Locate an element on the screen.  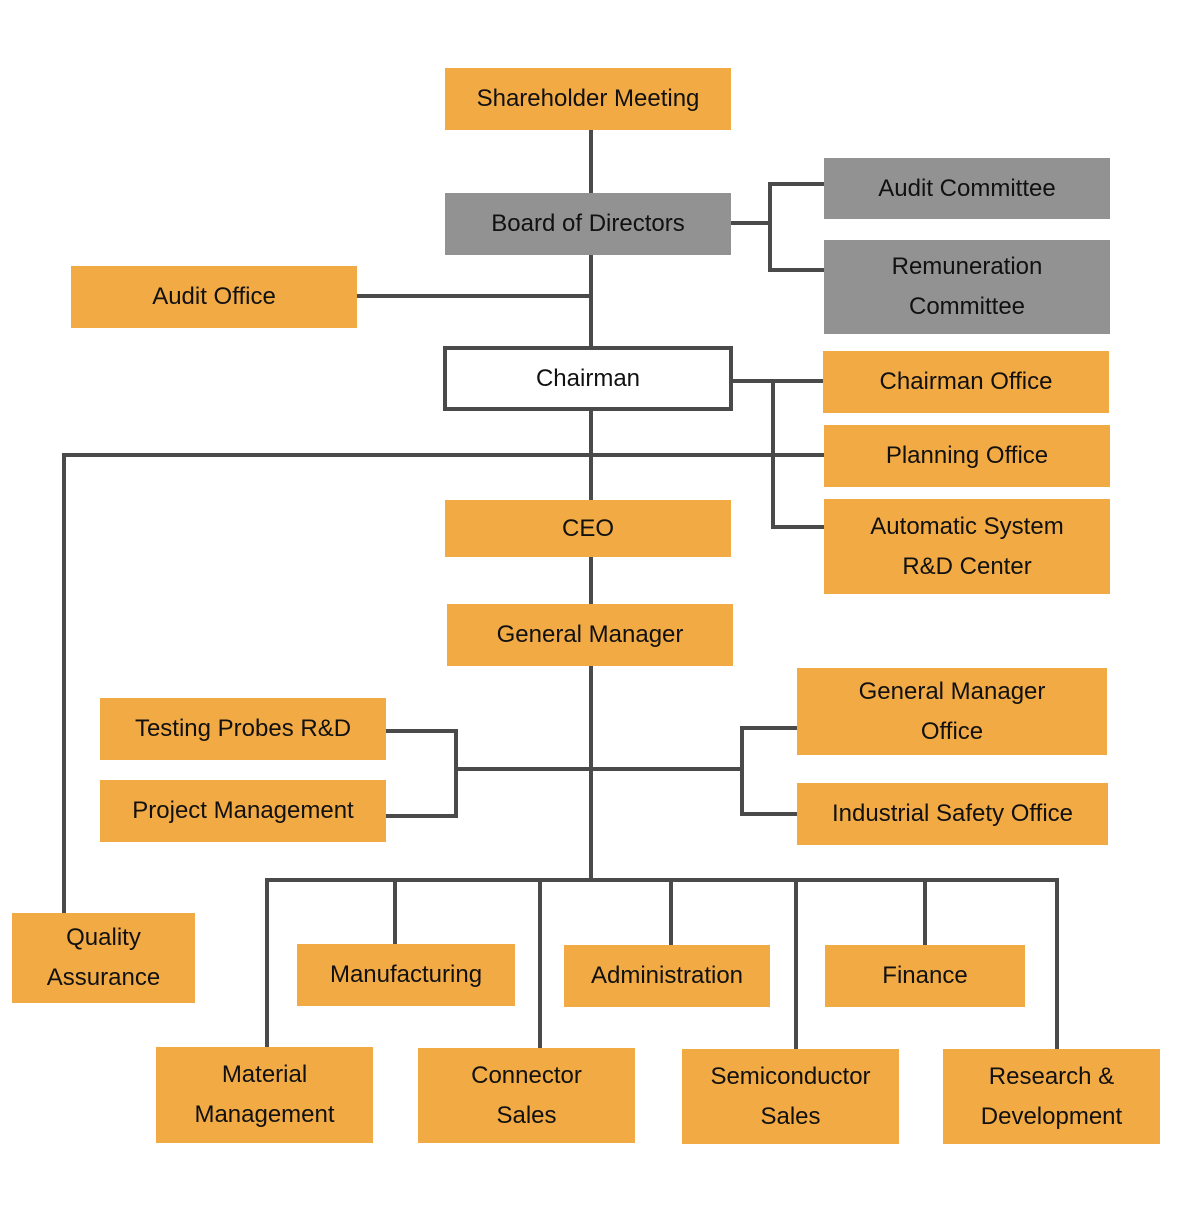
node-remuneration-committee: Remuneration Committee is located at coordinates (967, 287).